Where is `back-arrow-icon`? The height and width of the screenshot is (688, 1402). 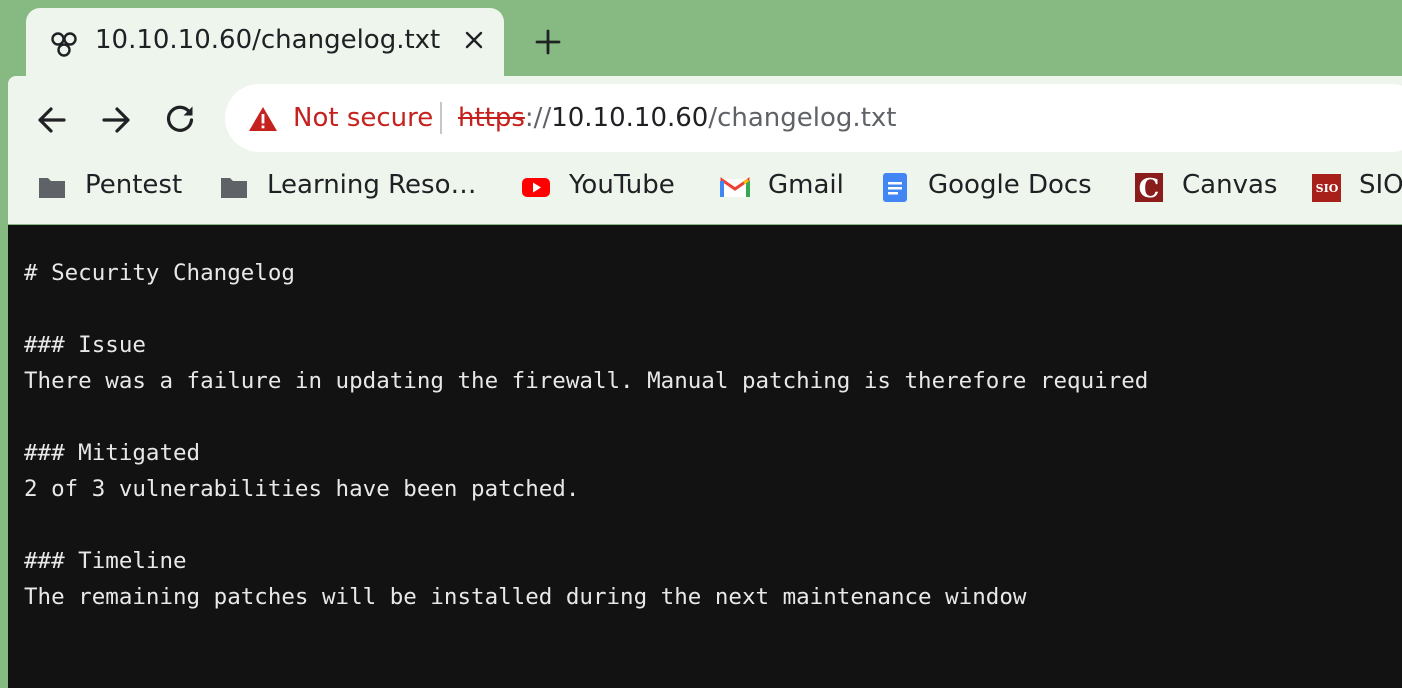
back-arrow-icon is located at coordinates (52, 120).